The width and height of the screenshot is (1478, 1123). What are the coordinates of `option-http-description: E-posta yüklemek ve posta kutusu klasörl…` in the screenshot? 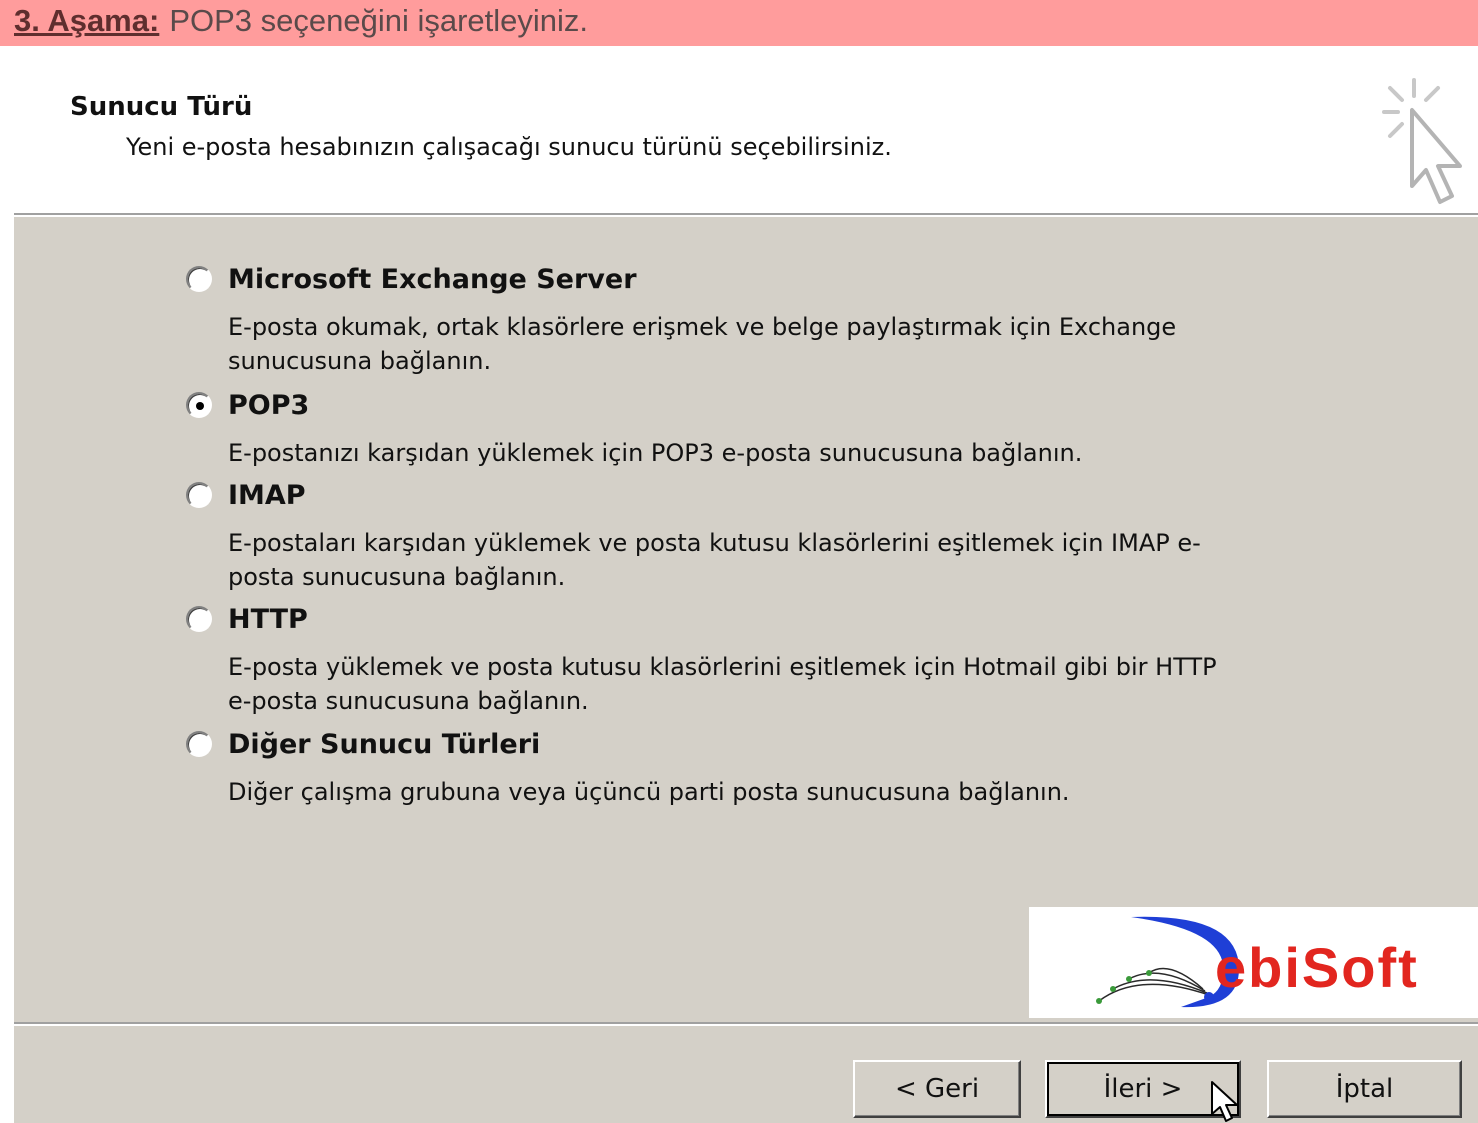 It's located at (722, 684).